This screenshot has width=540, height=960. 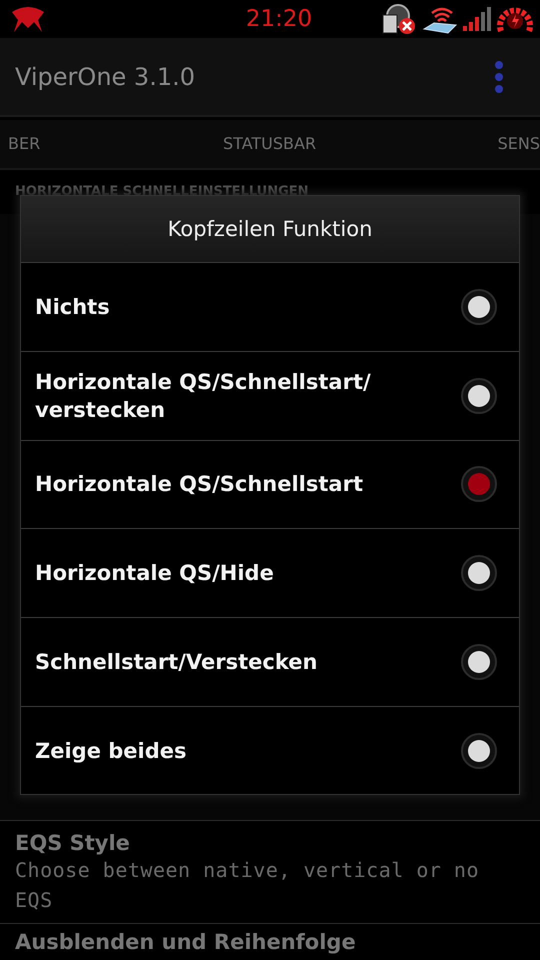 I want to click on option-label: Horizontale QS/Schnellstart, so click(x=199, y=484).